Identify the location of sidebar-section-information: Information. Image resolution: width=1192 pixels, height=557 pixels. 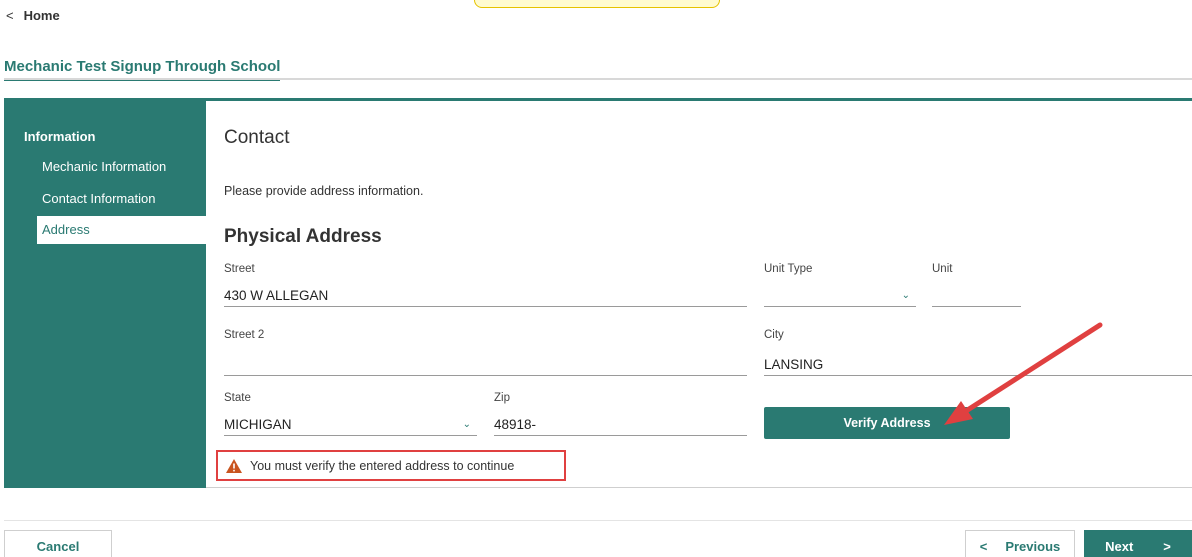
(60, 136).